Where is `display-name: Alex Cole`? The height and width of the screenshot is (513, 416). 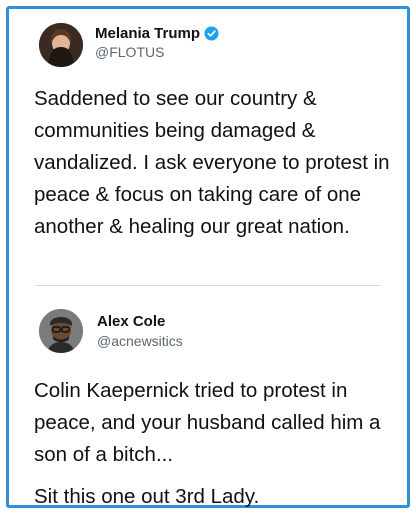
display-name: Alex Cole is located at coordinates (131, 321).